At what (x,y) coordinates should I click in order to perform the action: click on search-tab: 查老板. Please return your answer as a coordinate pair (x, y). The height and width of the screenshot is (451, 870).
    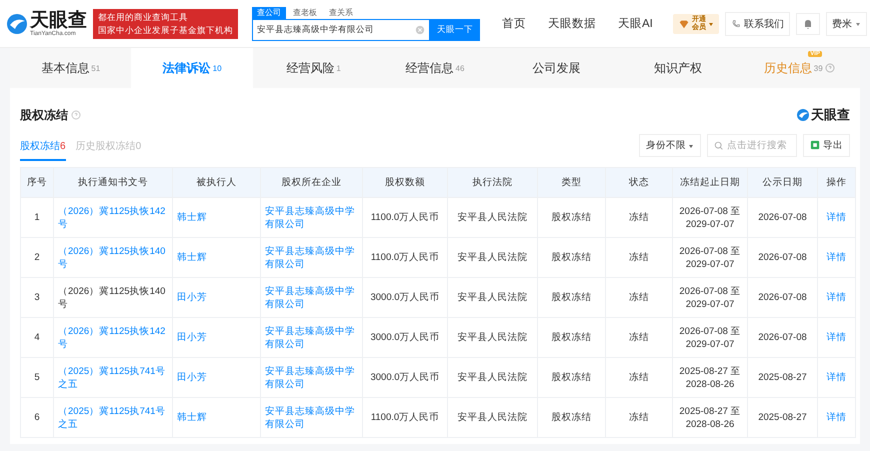
    Looking at the image, I should click on (305, 12).